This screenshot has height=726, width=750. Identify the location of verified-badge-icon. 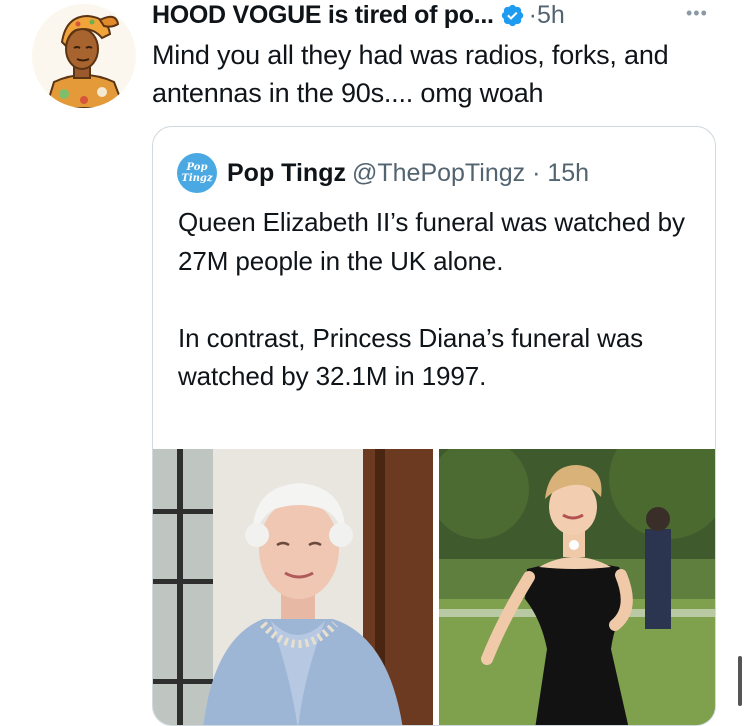
(512, 15).